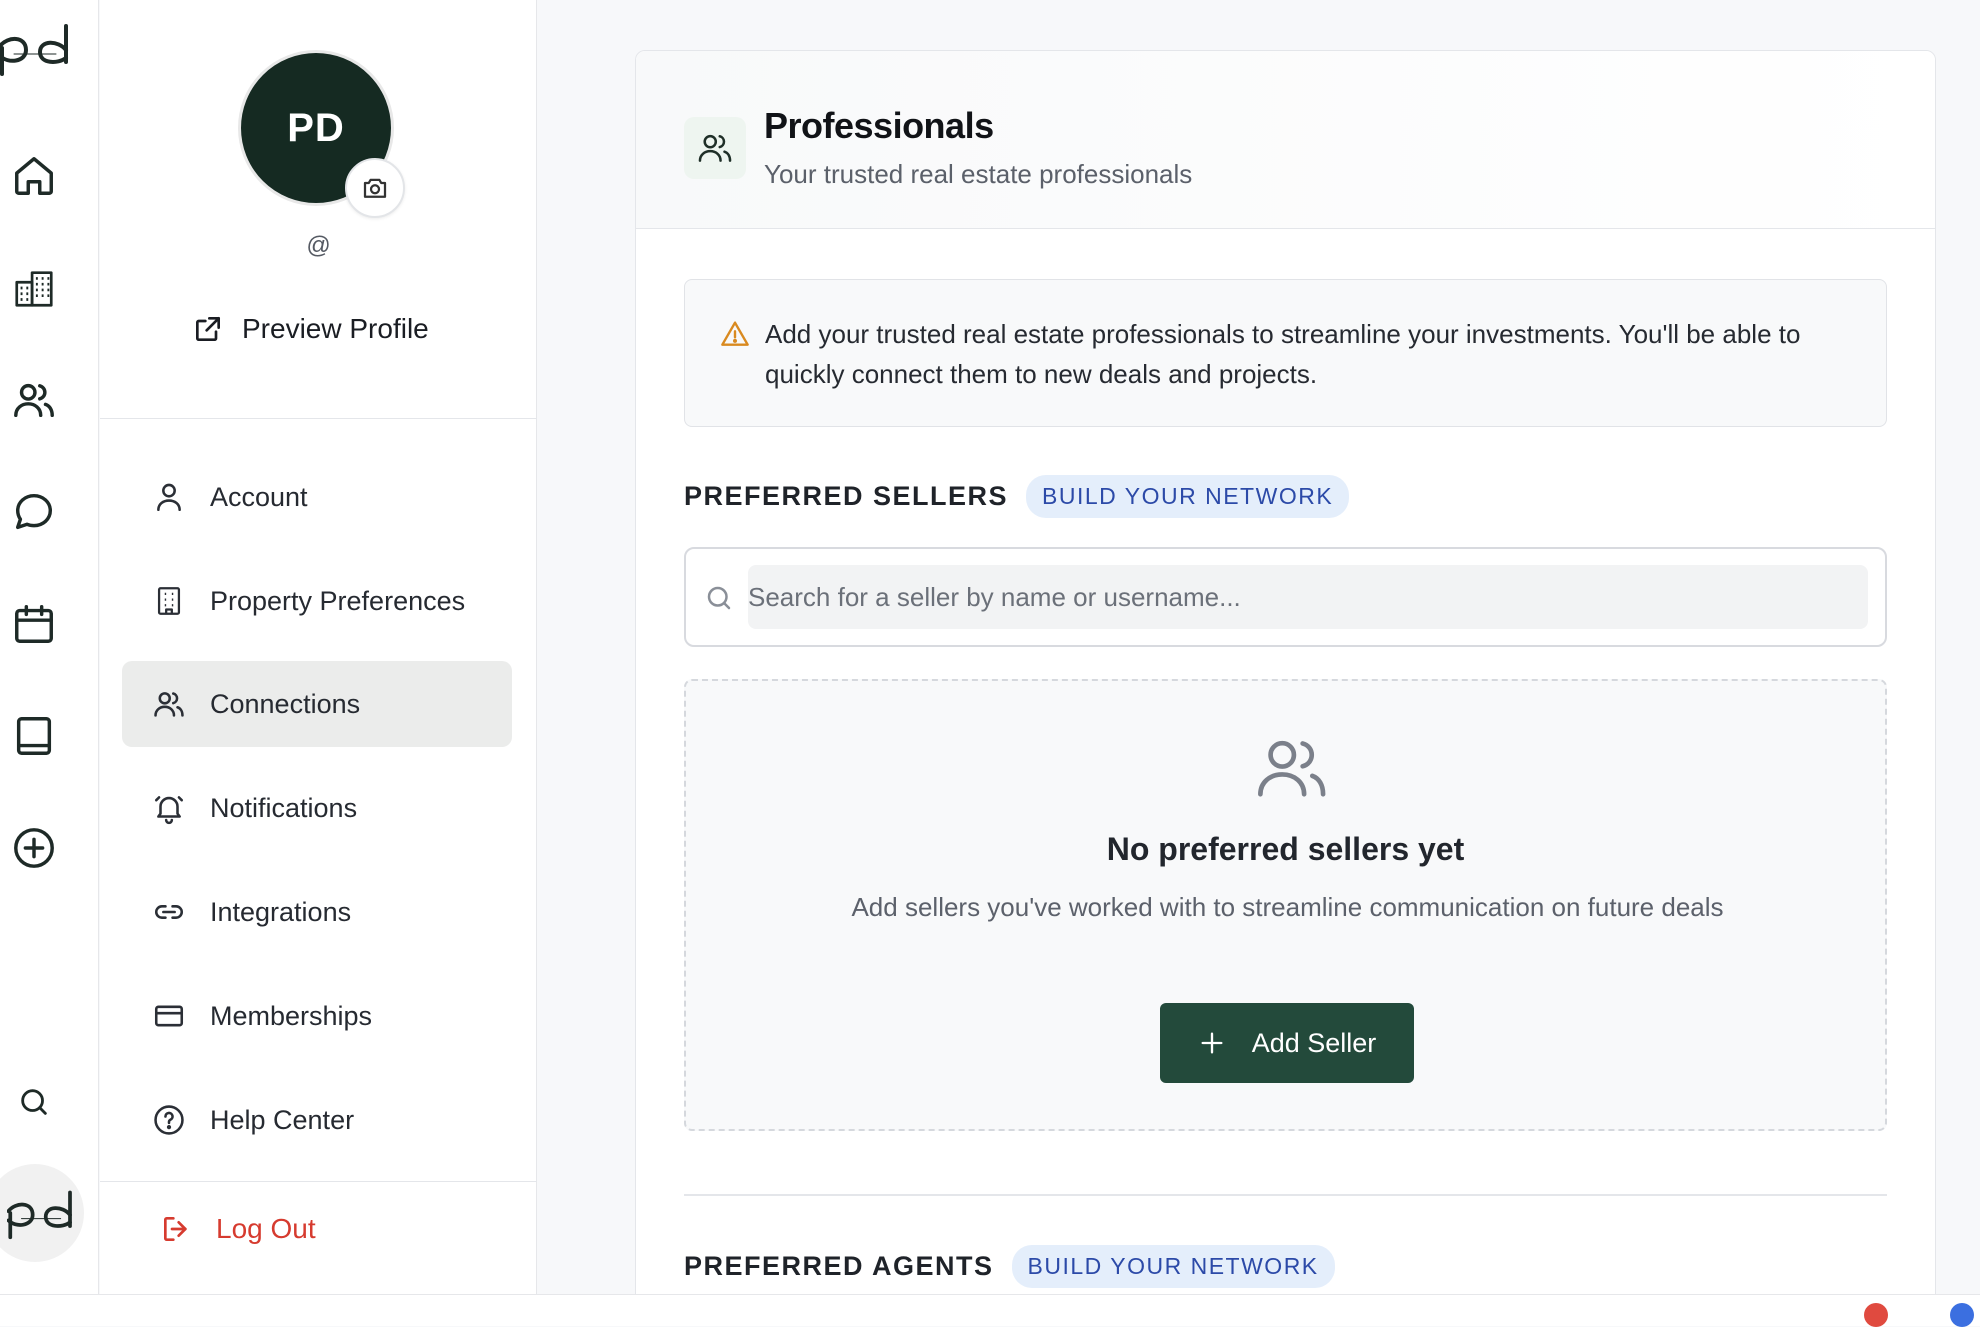 The height and width of the screenshot is (1327, 1980). What do you see at coordinates (169, 1120) in the screenshot?
I see `help-circle-icon` at bounding box center [169, 1120].